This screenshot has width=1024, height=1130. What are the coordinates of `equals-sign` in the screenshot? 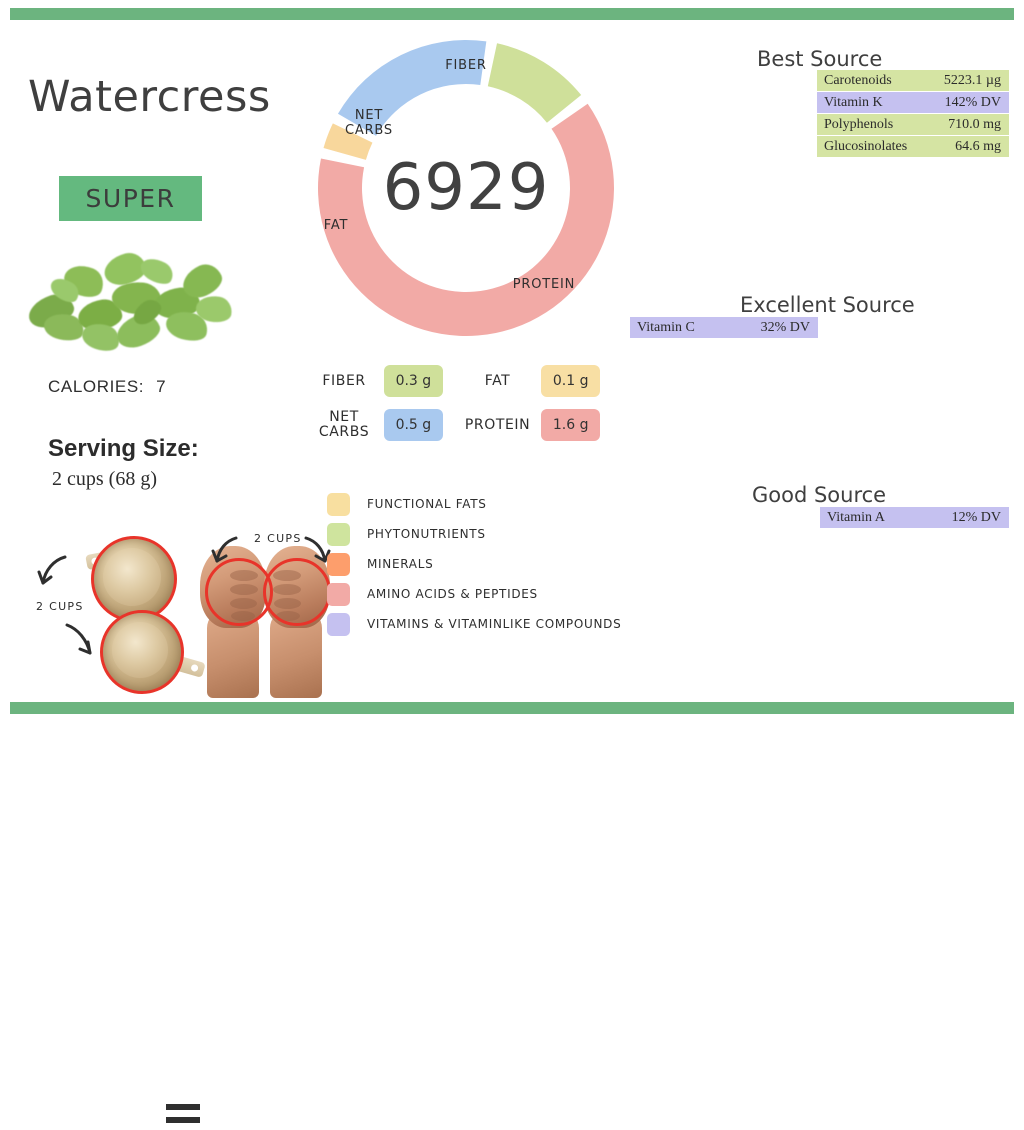 It's located at (183, 1117).